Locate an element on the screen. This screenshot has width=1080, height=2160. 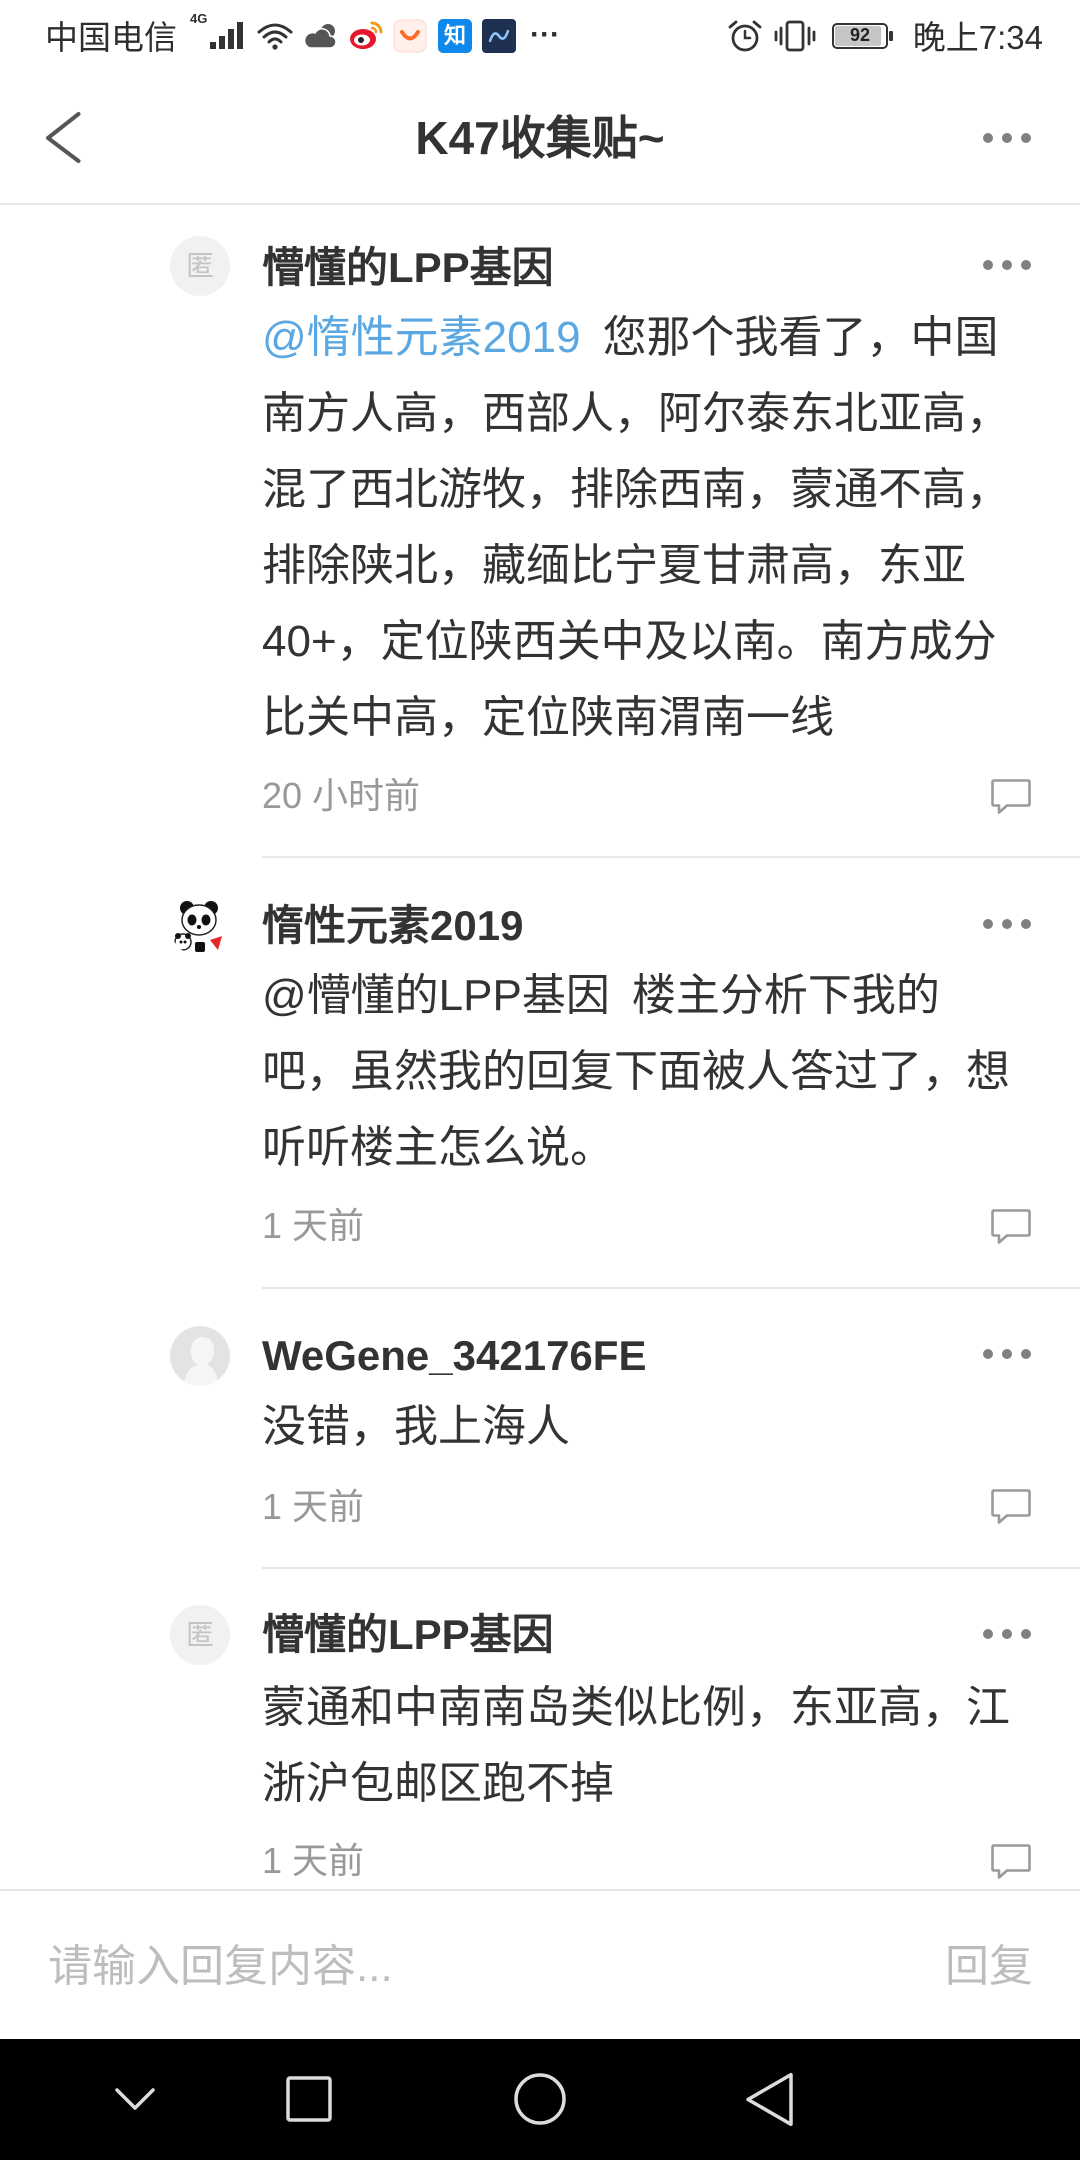
nav-back-button is located at coordinates (769, 2099).